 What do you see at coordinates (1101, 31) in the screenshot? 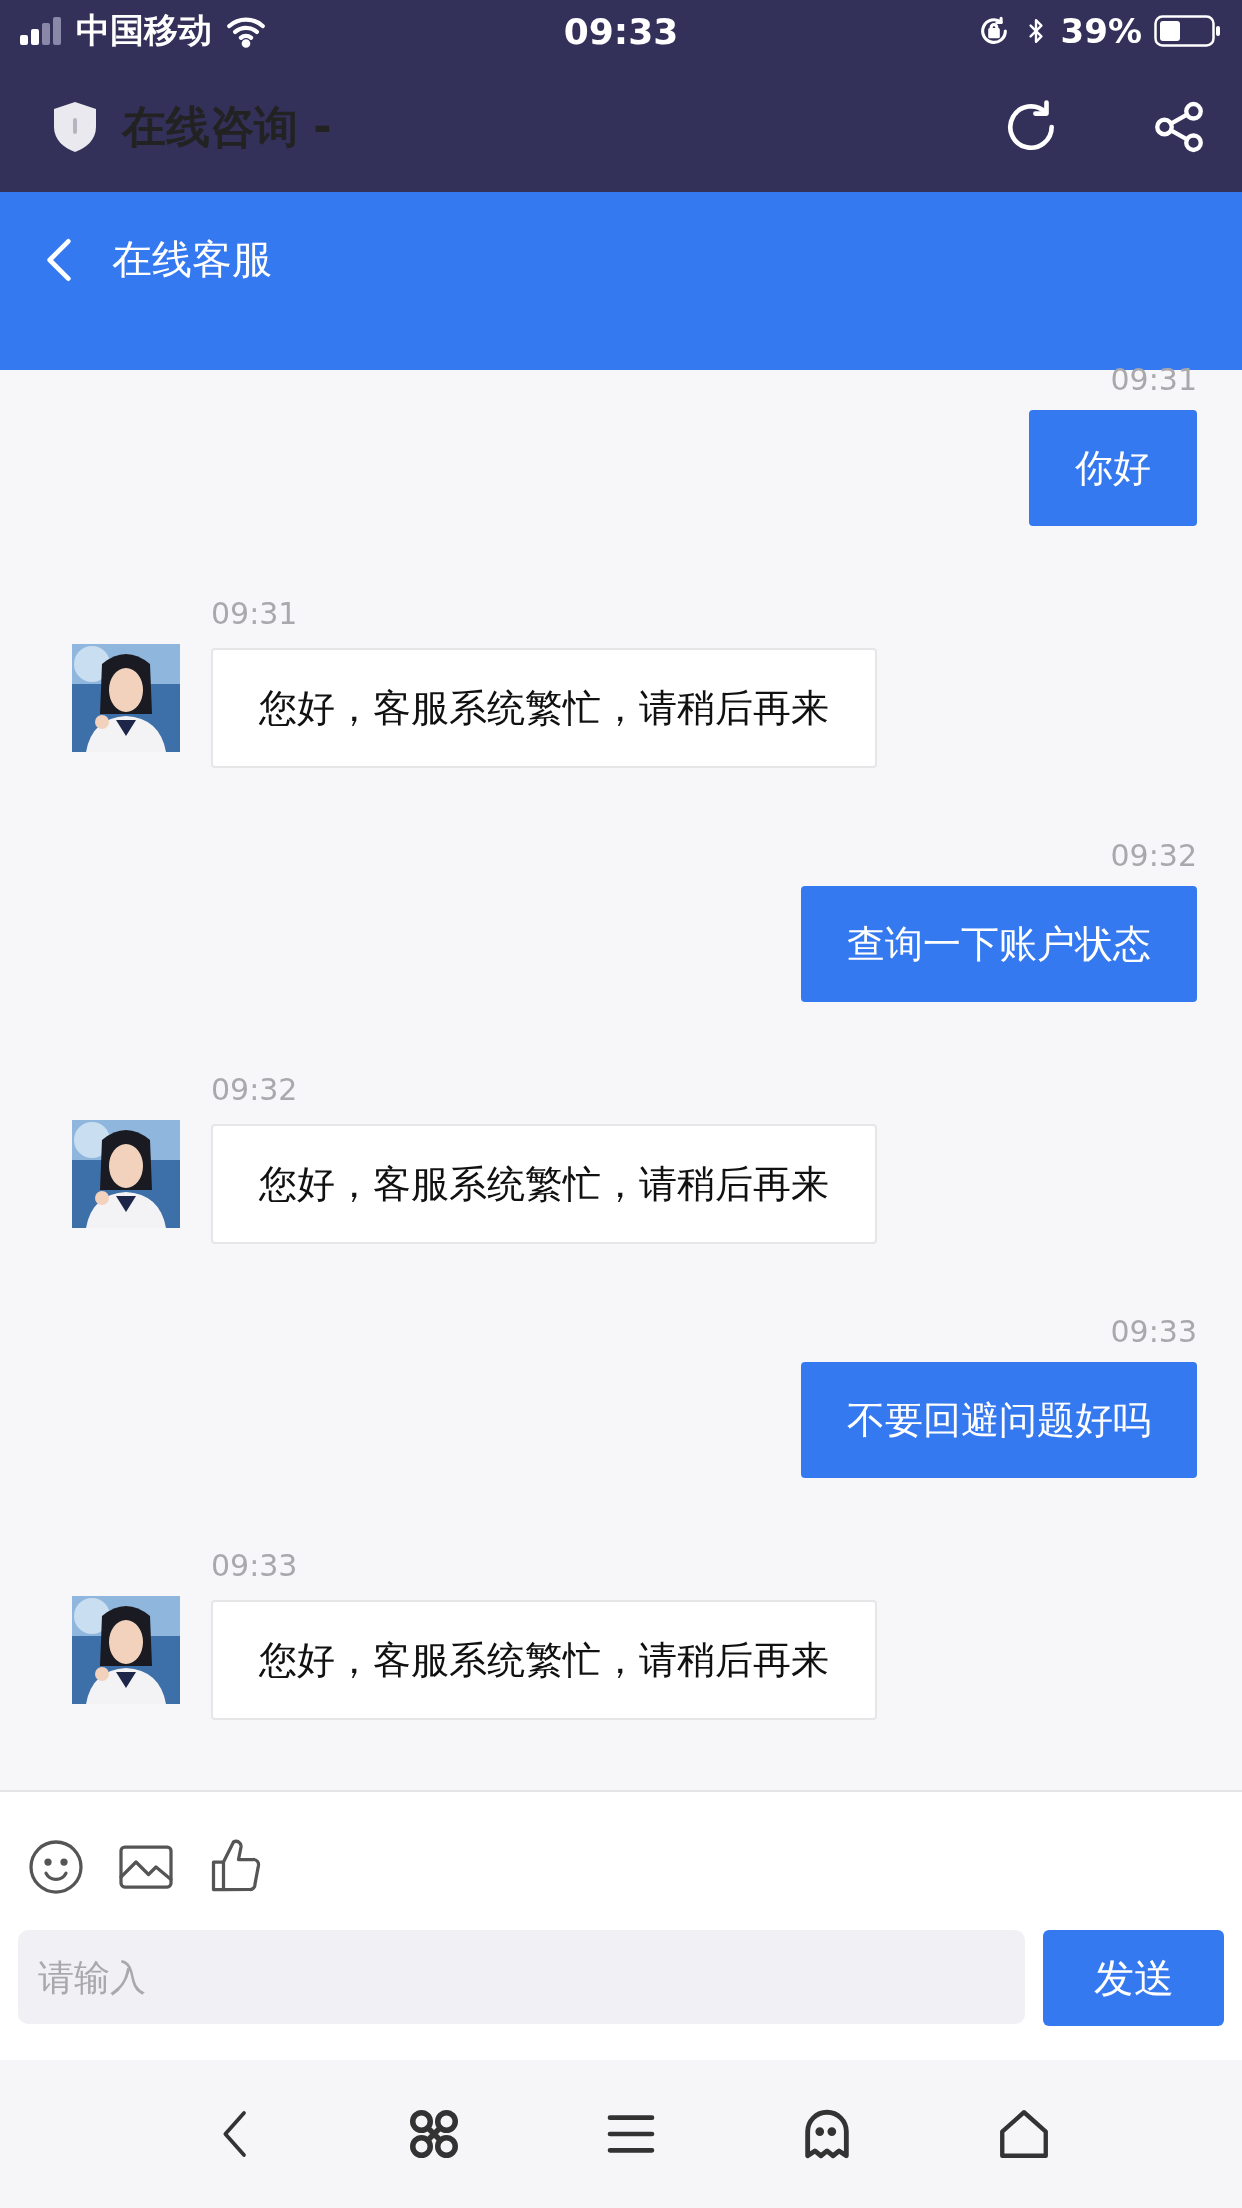
I see `battery-percent: 39%` at bounding box center [1101, 31].